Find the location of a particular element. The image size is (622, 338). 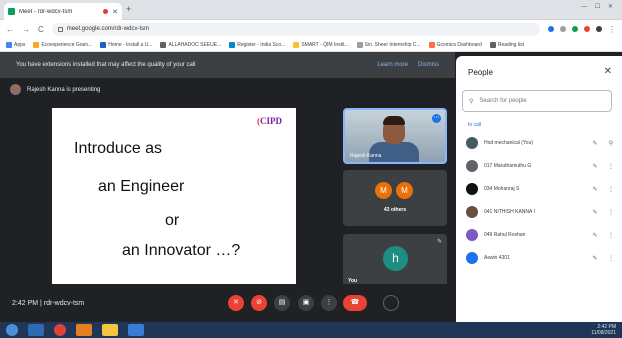

close-tab-icon: ✕ is located at coordinates (115, 12).